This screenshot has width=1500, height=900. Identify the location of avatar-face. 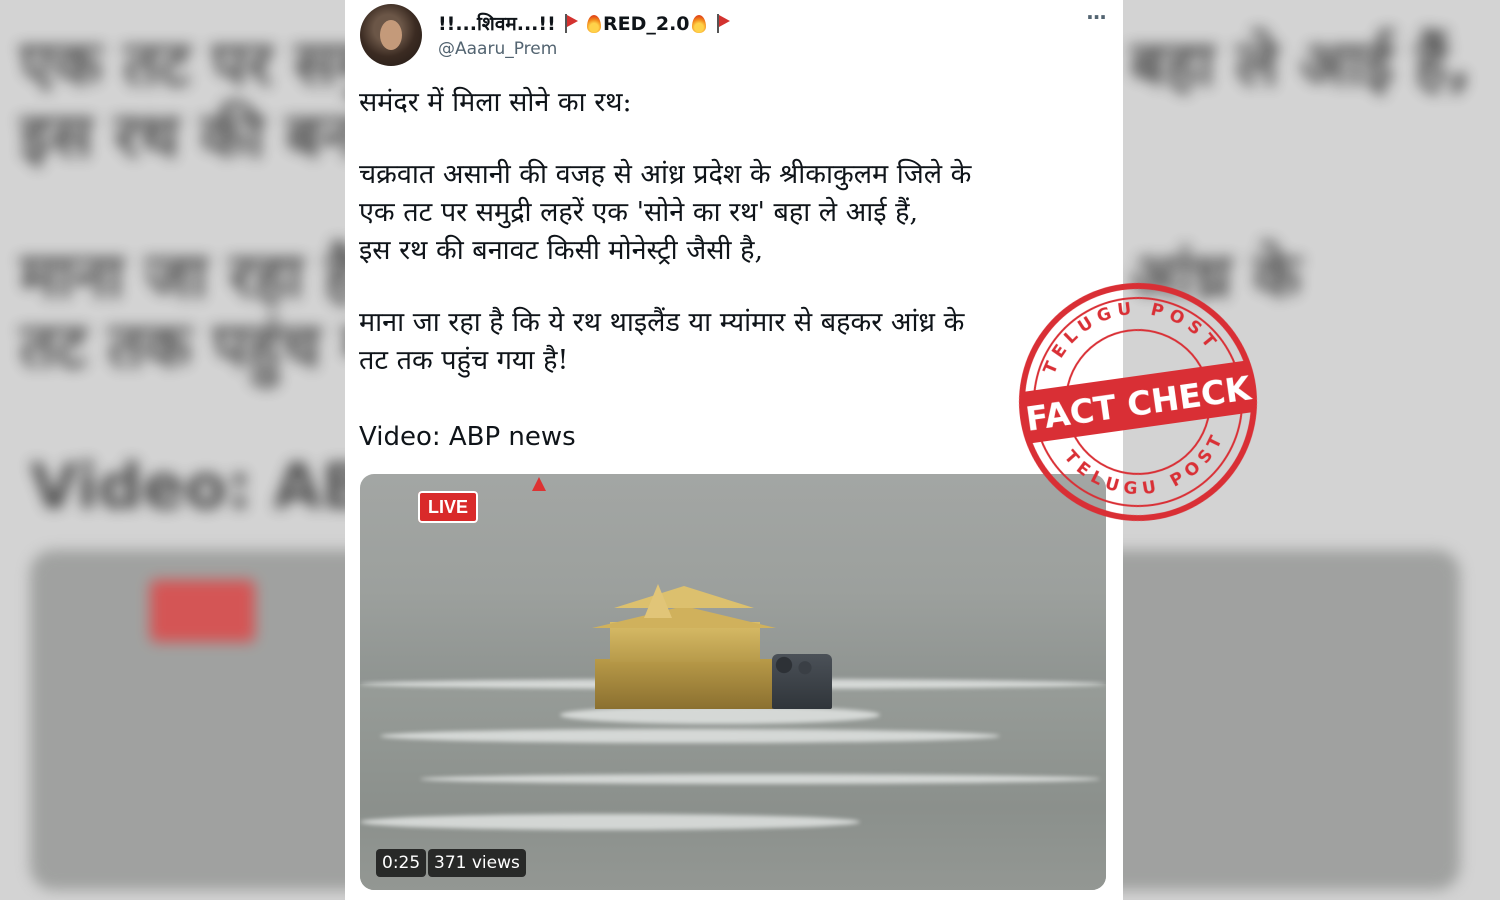
(391, 35).